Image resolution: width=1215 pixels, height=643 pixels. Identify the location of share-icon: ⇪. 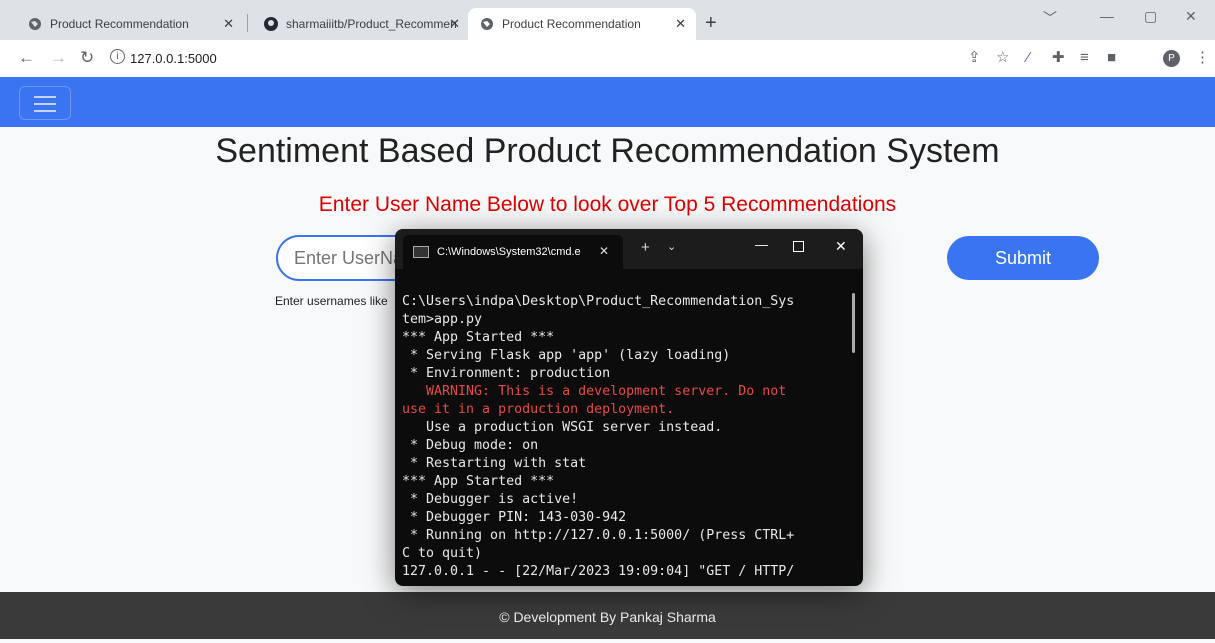
(974, 58).